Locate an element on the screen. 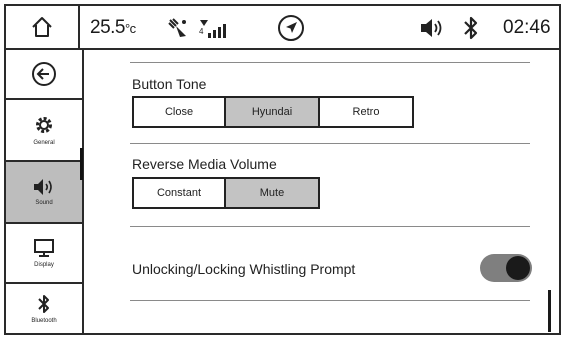 This screenshot has width=565, height=339. home-button is located at coordinates (43, 27).